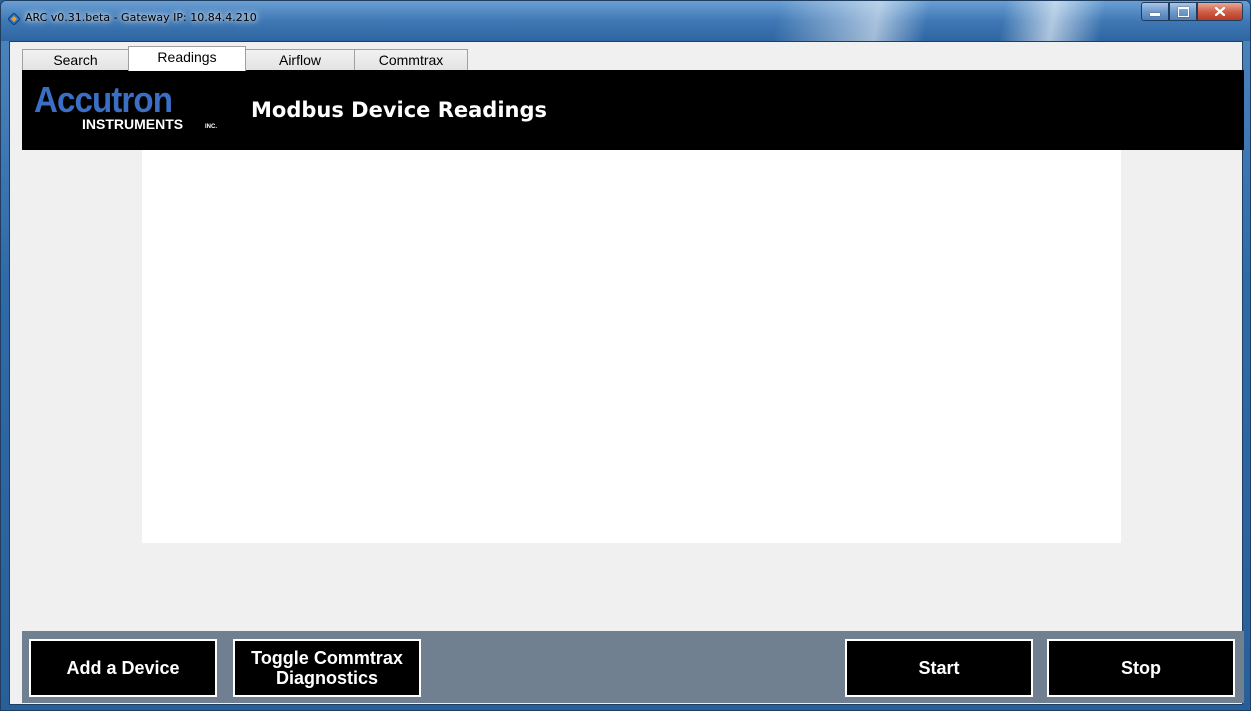 This screenshot has width=1251, height=711. What do you see at coordinates (133, 124) in the screenshot?
I see `logo-subtitle: INSTRUMENTS` at bounding box center [133, 124].